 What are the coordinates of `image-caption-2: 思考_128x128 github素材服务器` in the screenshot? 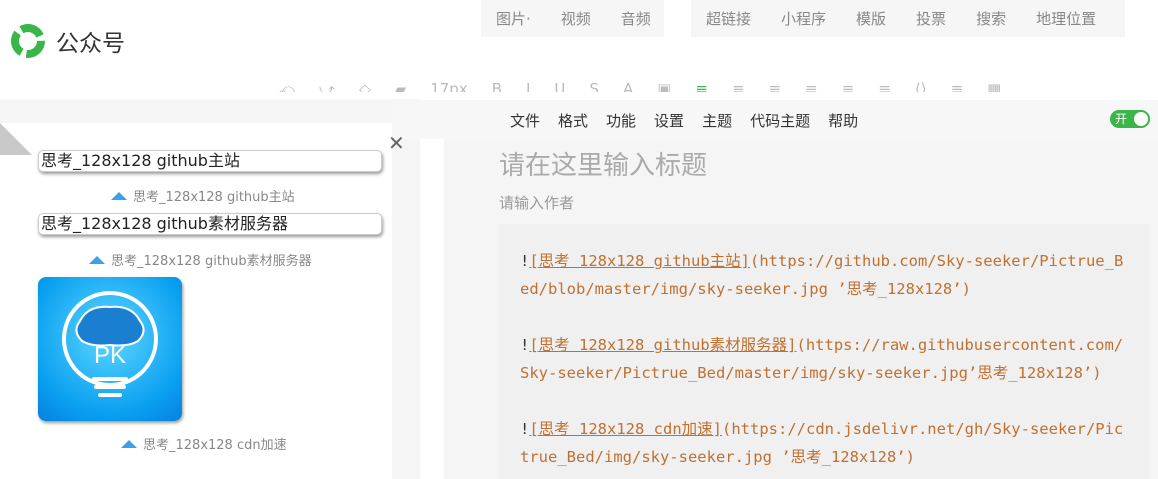 It's located at (200, 259).